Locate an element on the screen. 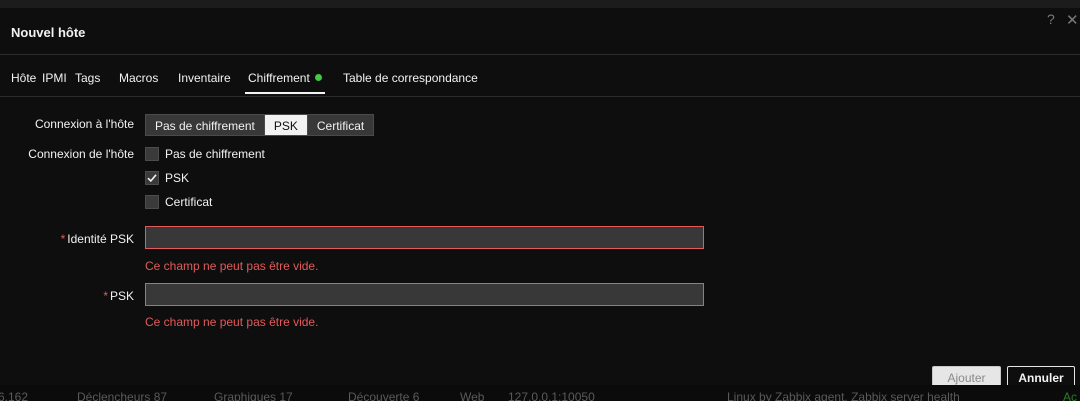  psk-label: * PSK is located at coordinates (69, 296).